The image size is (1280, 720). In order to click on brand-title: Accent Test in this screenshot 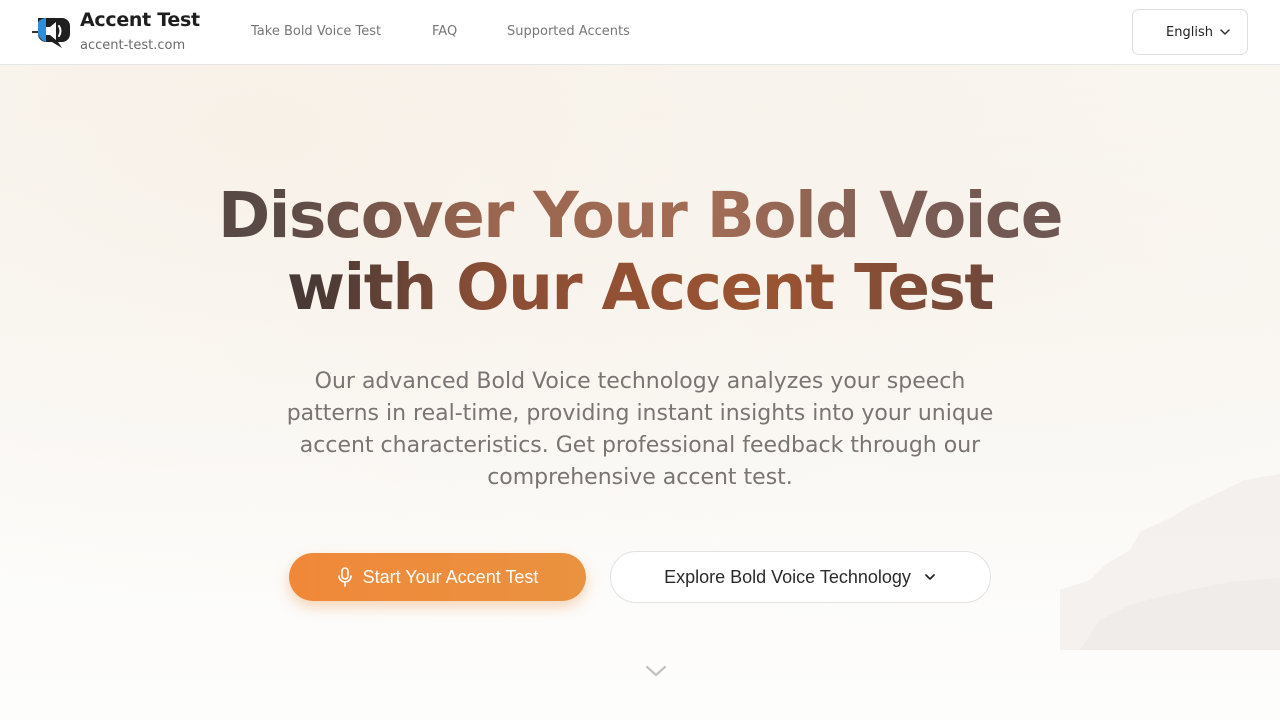, I will do `click(140, 20)`.